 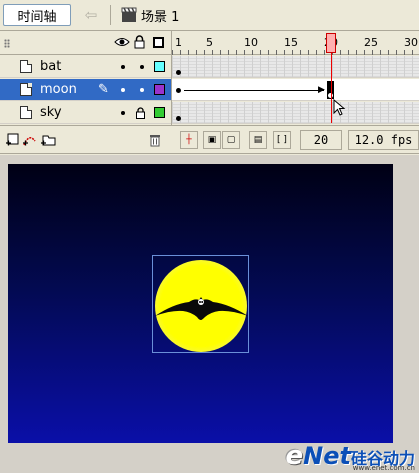 I want to click on current-frame-field: 20, so click(x=321, y=140).